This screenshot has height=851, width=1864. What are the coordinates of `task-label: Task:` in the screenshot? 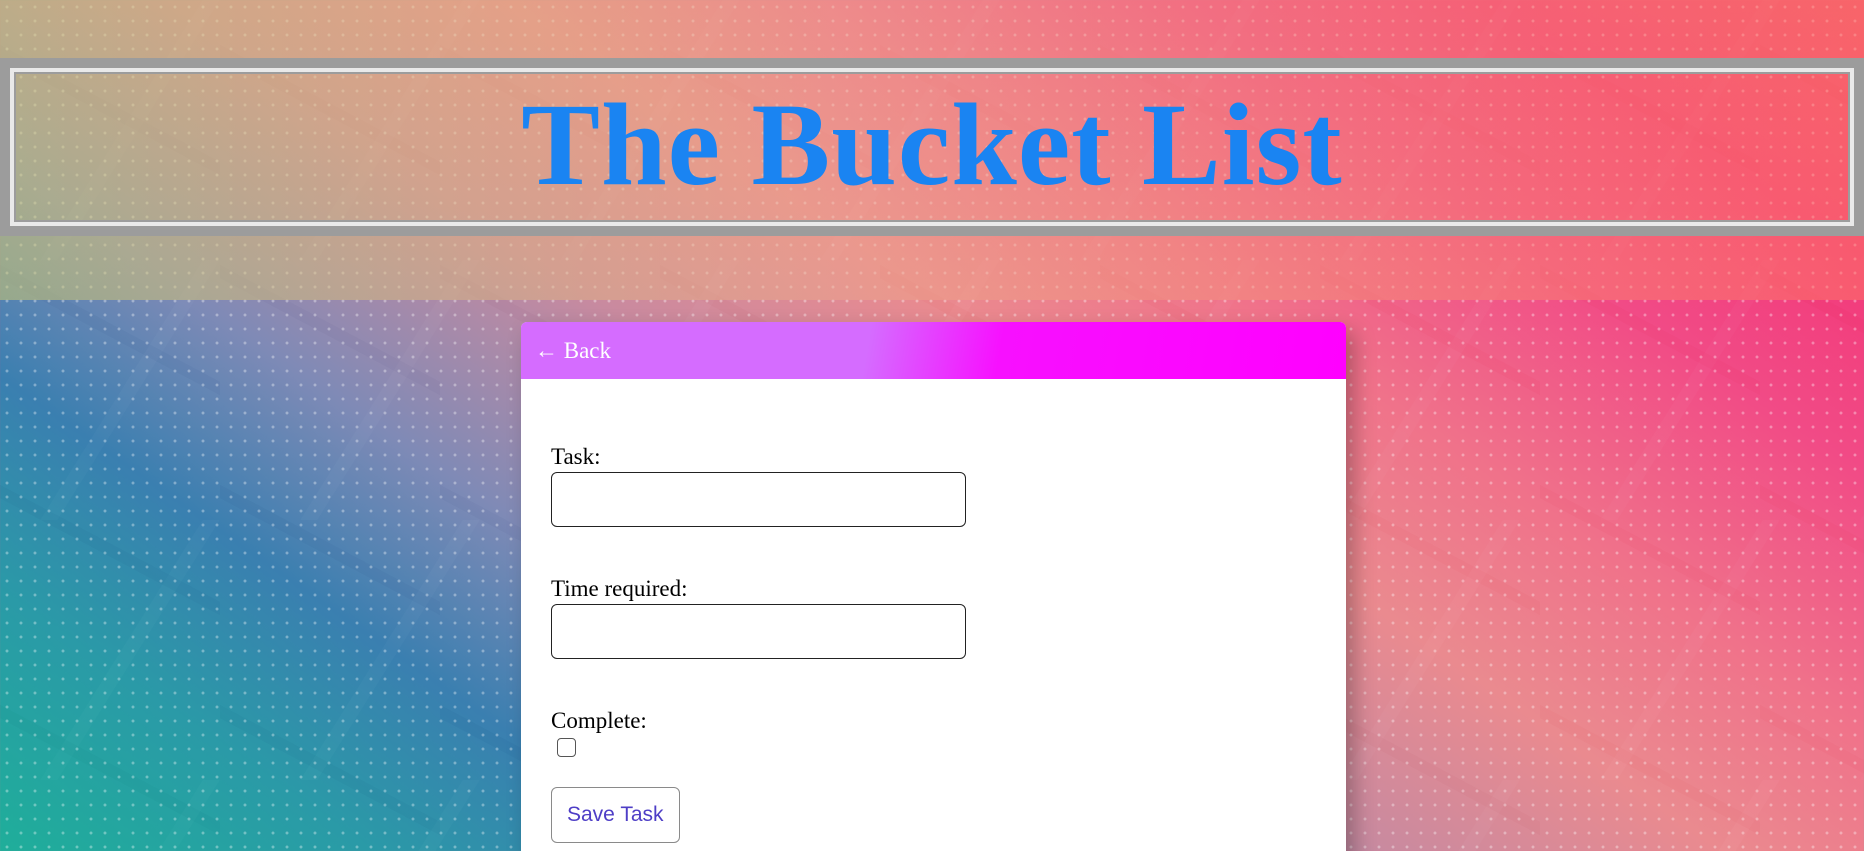 It's located at (576, 456).